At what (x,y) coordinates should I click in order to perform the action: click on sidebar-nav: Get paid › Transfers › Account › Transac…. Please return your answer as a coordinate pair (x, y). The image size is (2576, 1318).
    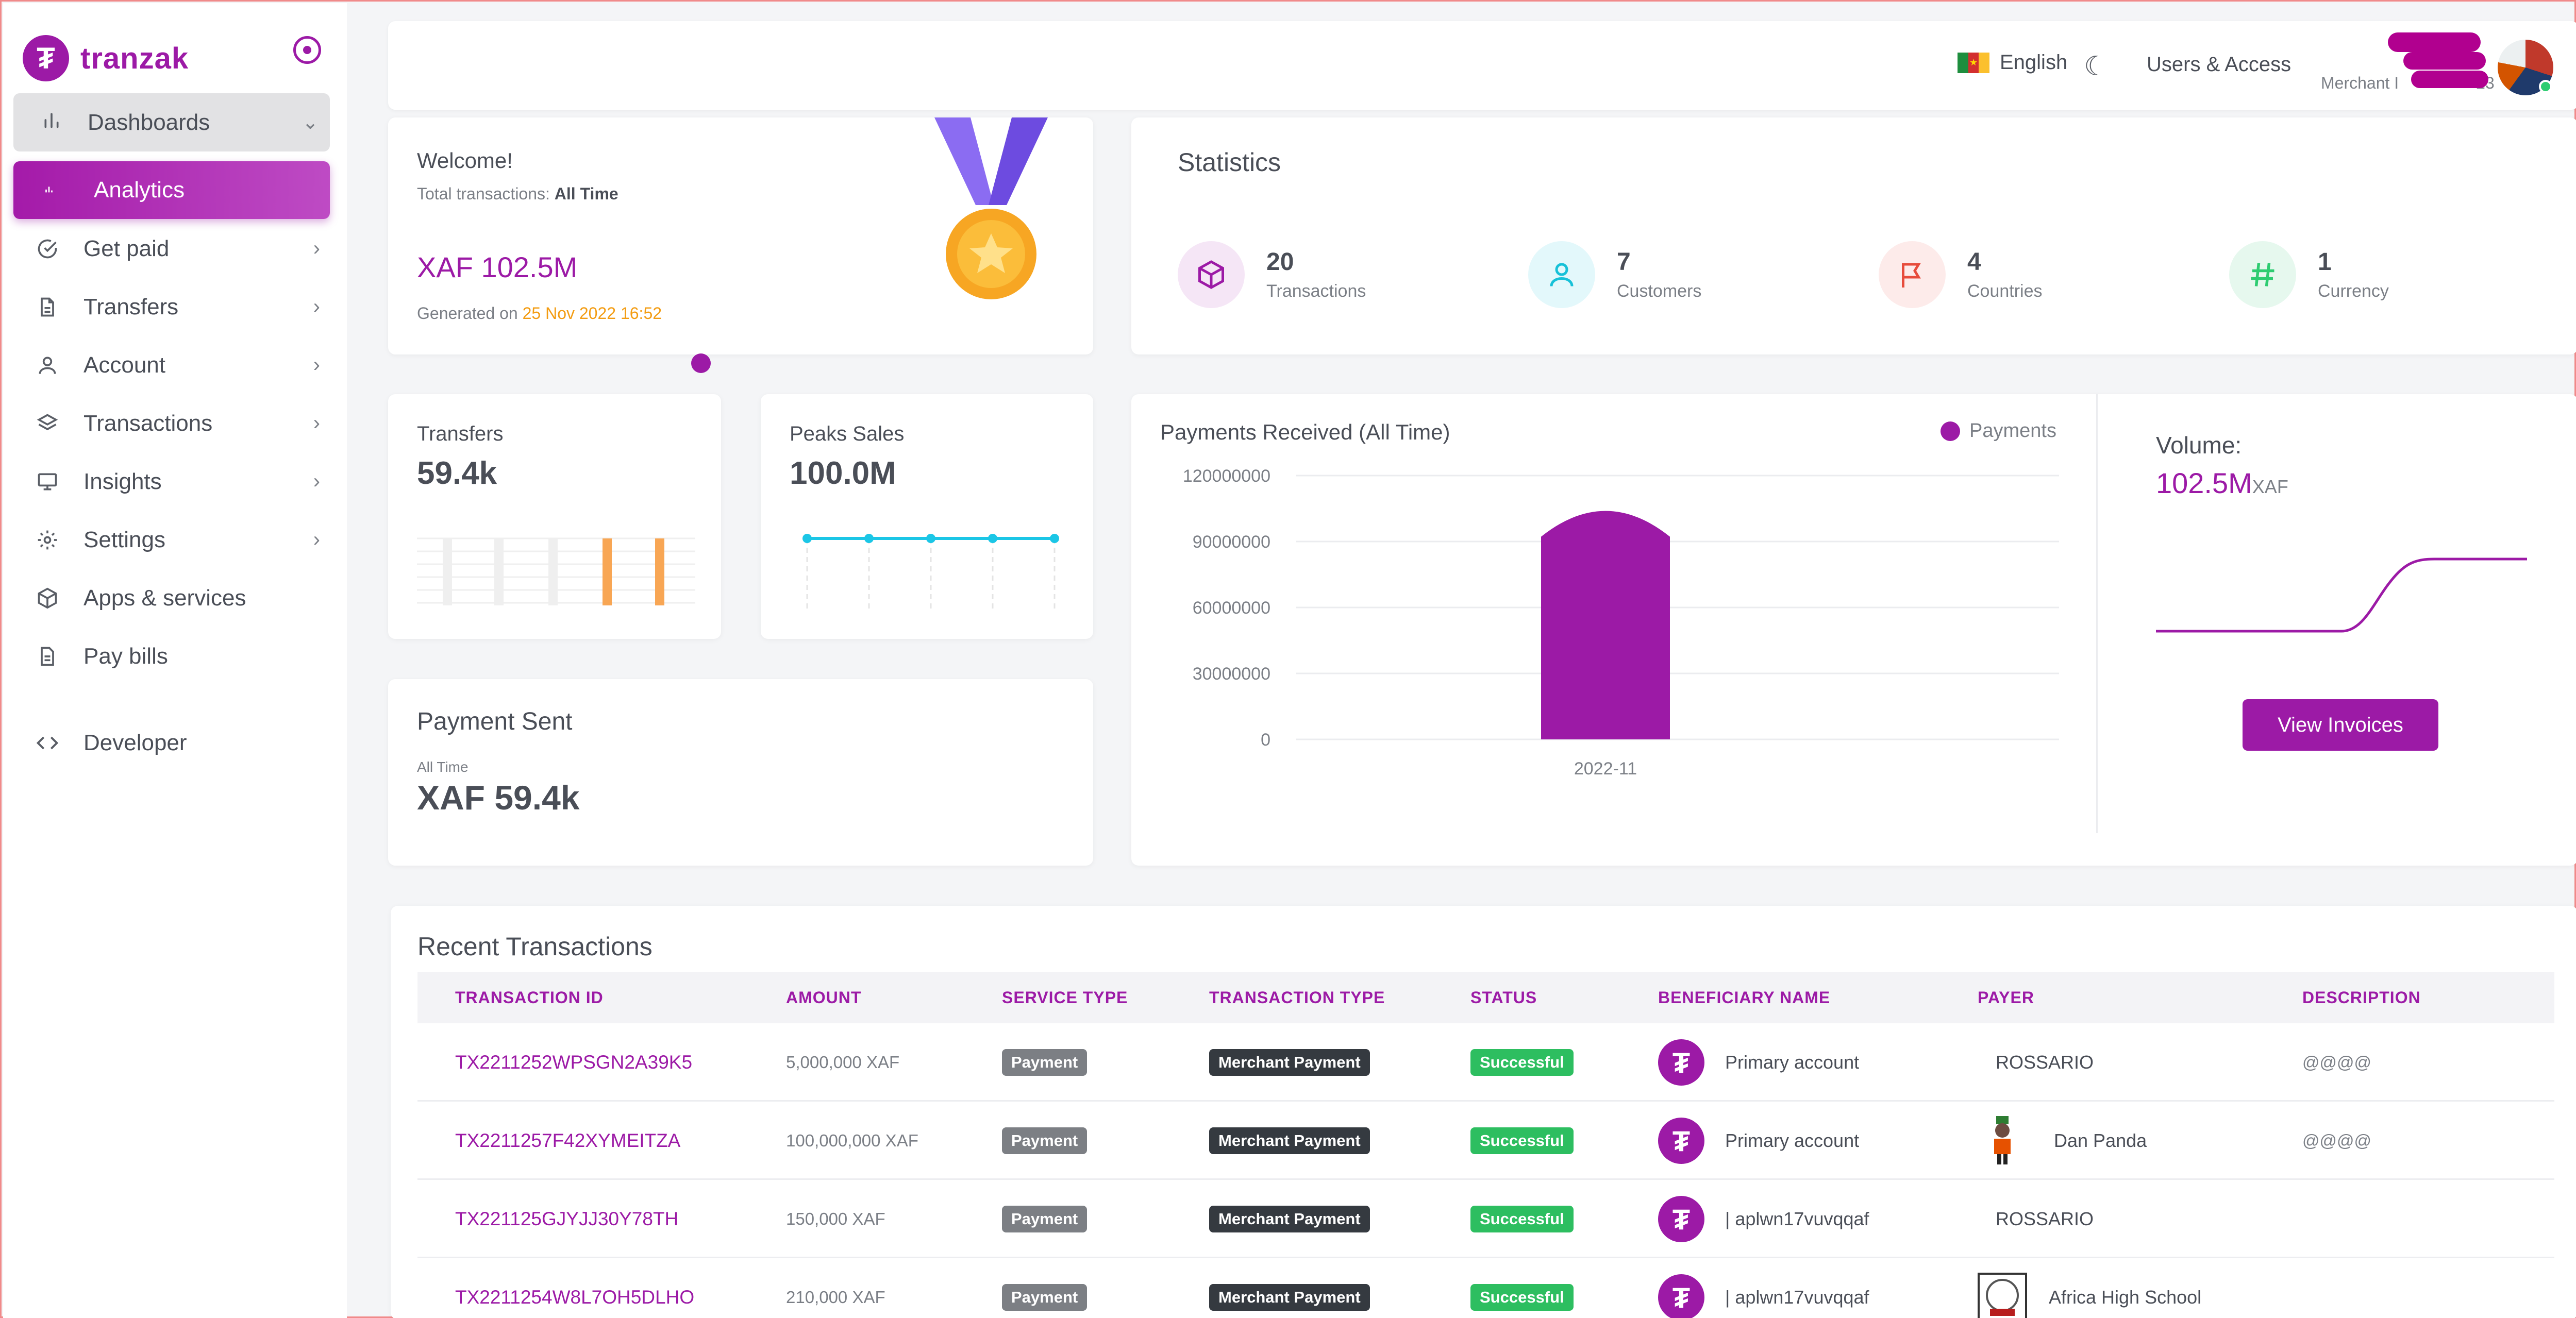
    Looking at the image, I should click on (175, 496).